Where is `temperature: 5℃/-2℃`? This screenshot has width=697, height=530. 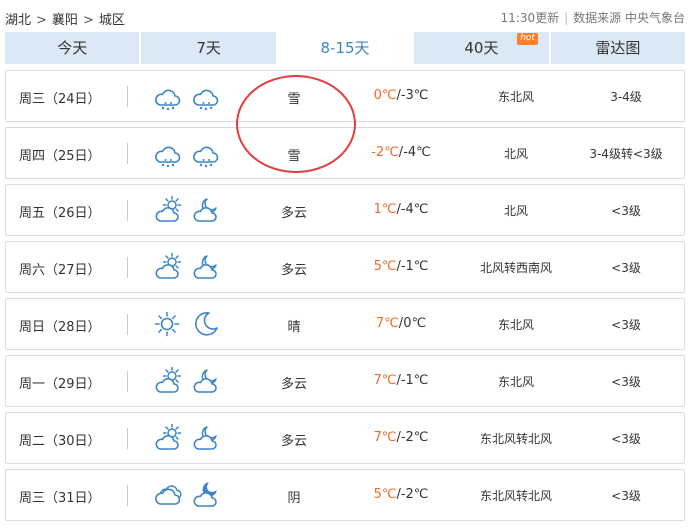 temperature: 5℃/-2℃ is located at coordinates (401, 494).